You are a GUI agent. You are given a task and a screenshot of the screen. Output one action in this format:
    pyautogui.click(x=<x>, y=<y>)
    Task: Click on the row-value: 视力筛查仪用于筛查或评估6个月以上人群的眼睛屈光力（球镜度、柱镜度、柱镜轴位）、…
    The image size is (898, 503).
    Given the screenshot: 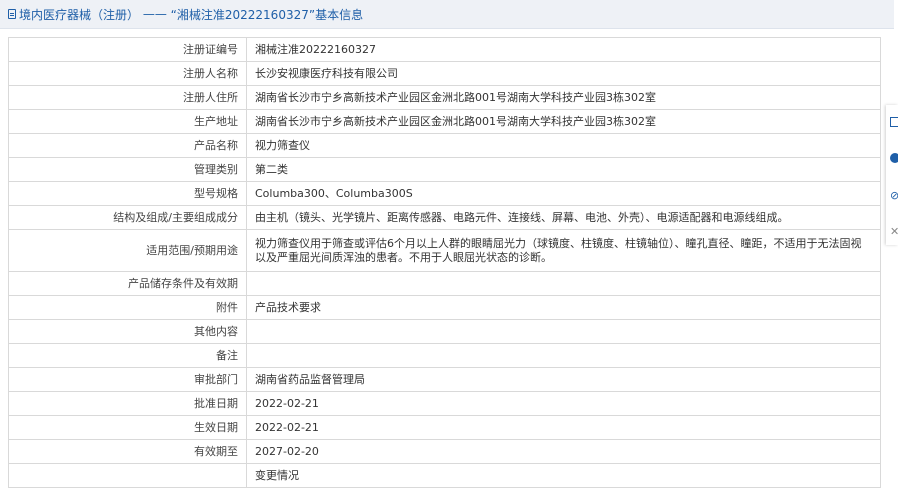 What is the action you would take?
    pyautogui.click(x=563, y=250)
    